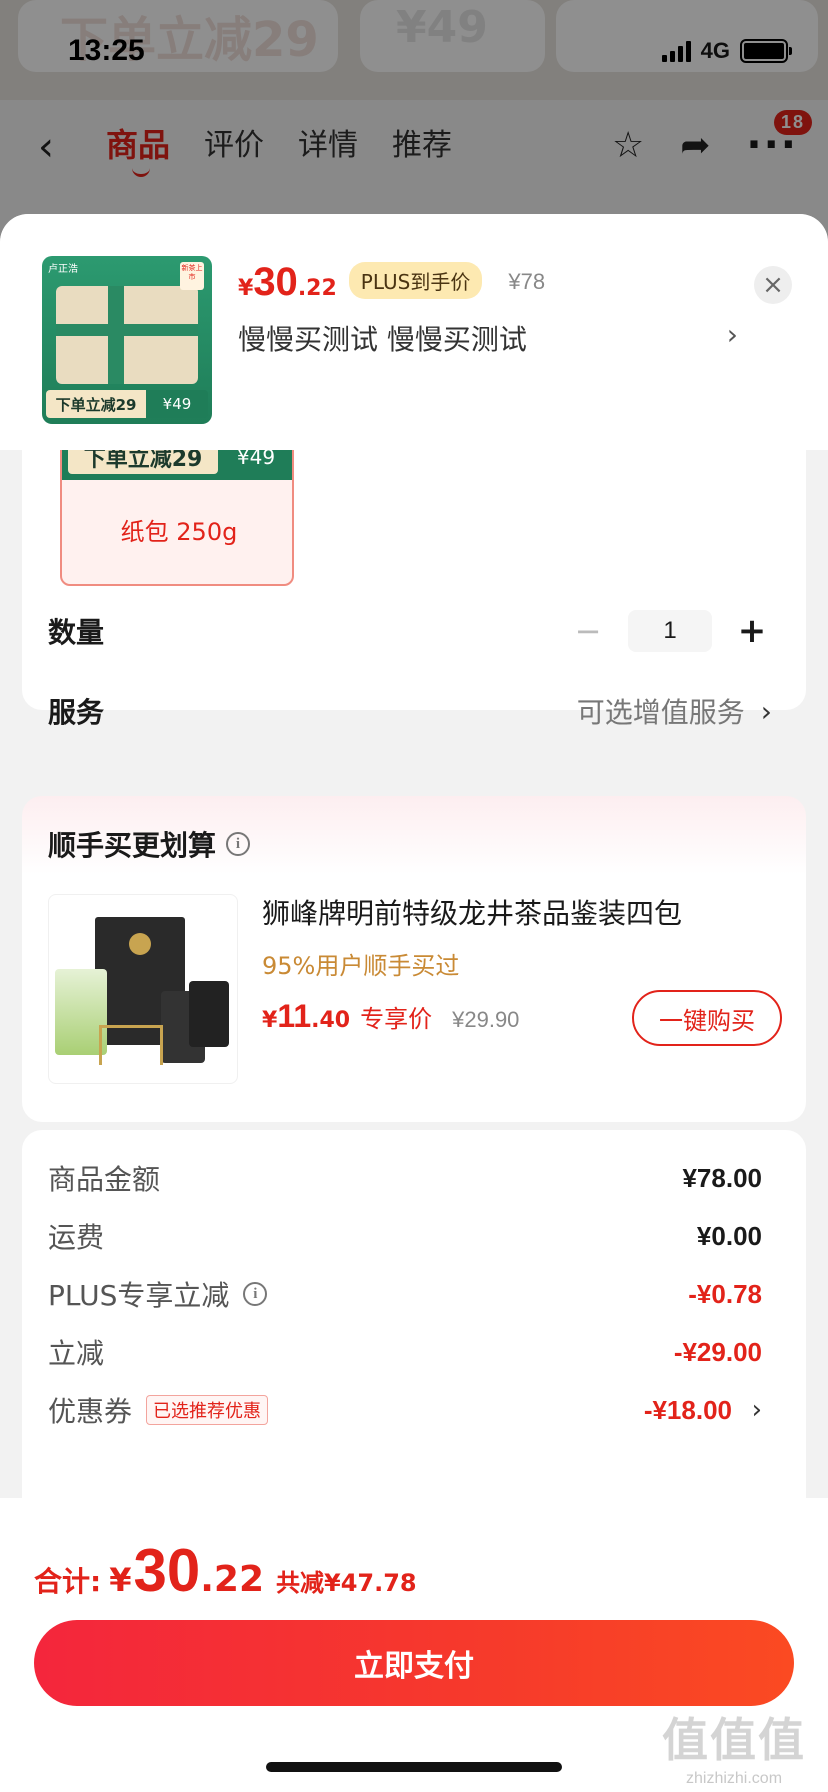  What do you see at coordinates (346, 1583) in the screenshot?
I see `total-saved: 共减¥47.78` at bounding box center [346, 1583].